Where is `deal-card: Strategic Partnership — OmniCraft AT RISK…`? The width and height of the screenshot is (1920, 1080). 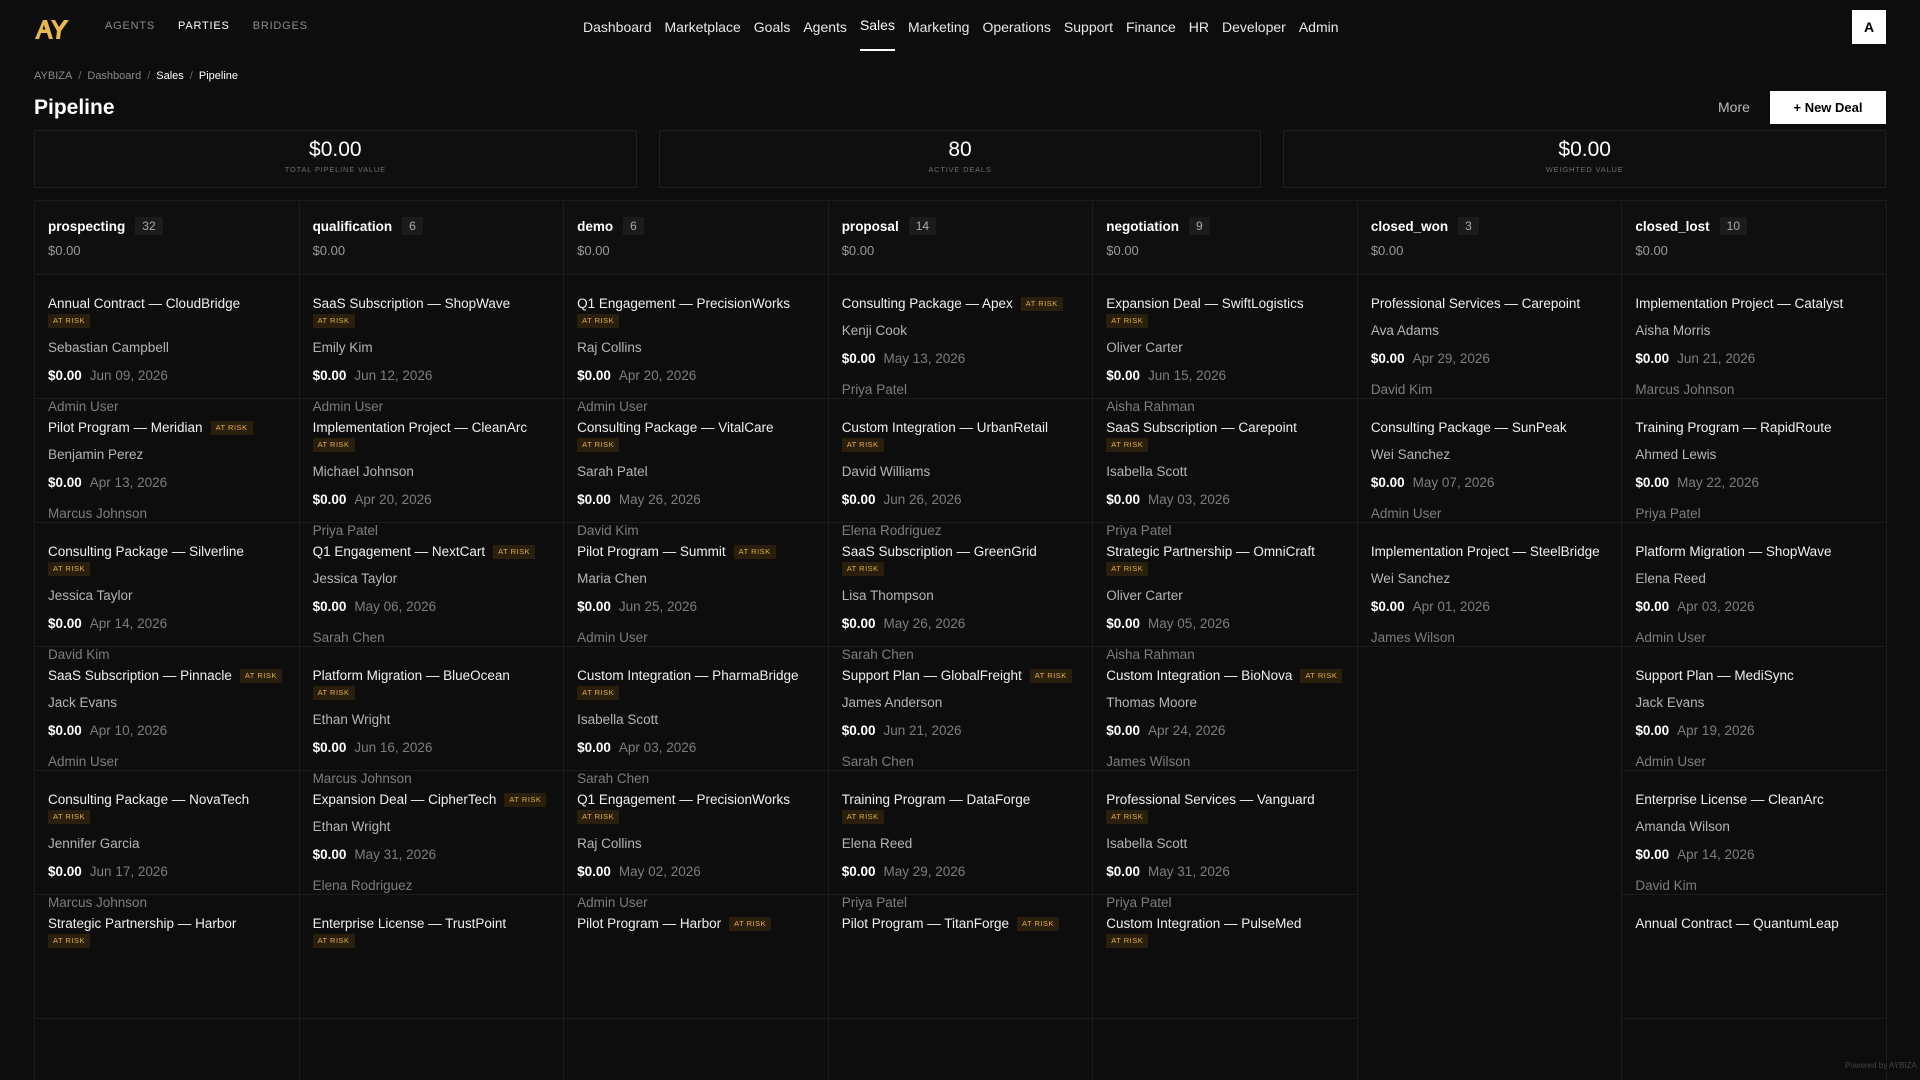
deal-card: Strategic Partnership — OmniCraft AT RISK… is located at coordinates (1225, 592).